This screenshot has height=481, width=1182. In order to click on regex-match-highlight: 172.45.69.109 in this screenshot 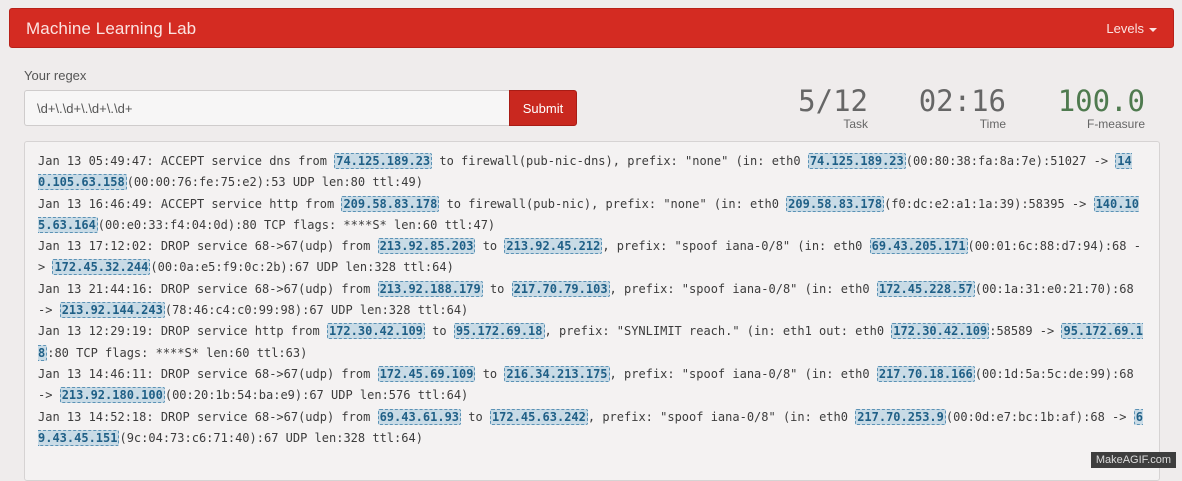, I will do `click(426, 373)`.